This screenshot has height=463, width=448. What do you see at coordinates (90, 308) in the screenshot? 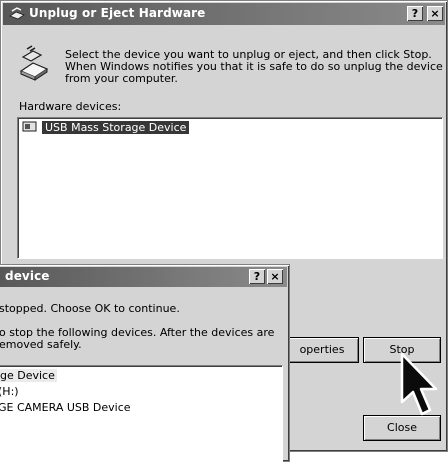
I see `stop-dialog-line1: stopped. Choose OK to continue.` at bounding box center [90, 308].